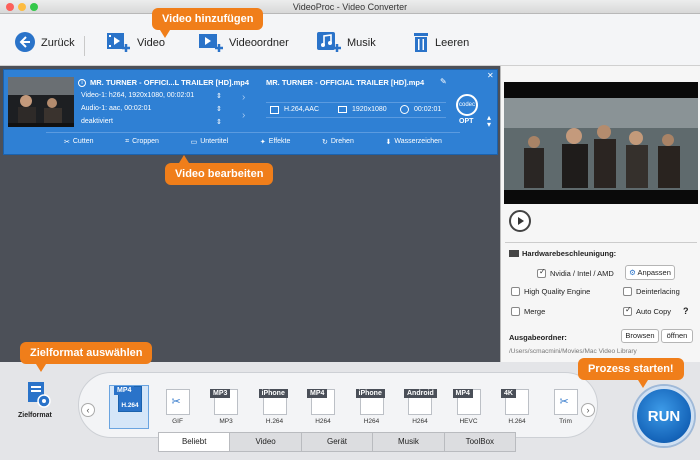  I want to click on add-music-icon, so click(329, 43).